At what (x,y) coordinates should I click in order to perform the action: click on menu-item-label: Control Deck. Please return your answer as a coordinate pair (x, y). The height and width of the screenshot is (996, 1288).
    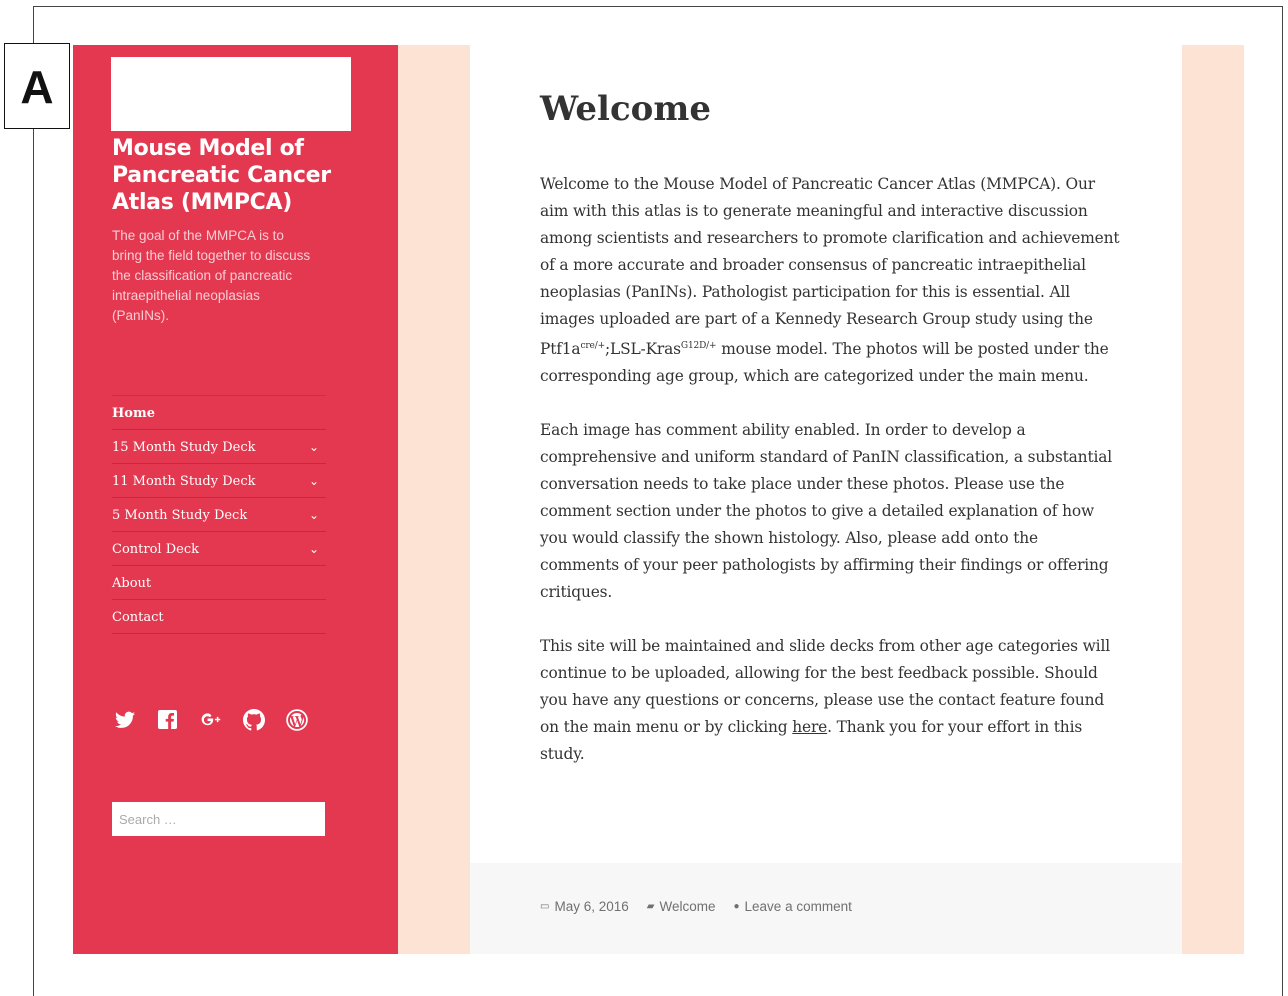
    Looking at the image, I should click on (155, 549).